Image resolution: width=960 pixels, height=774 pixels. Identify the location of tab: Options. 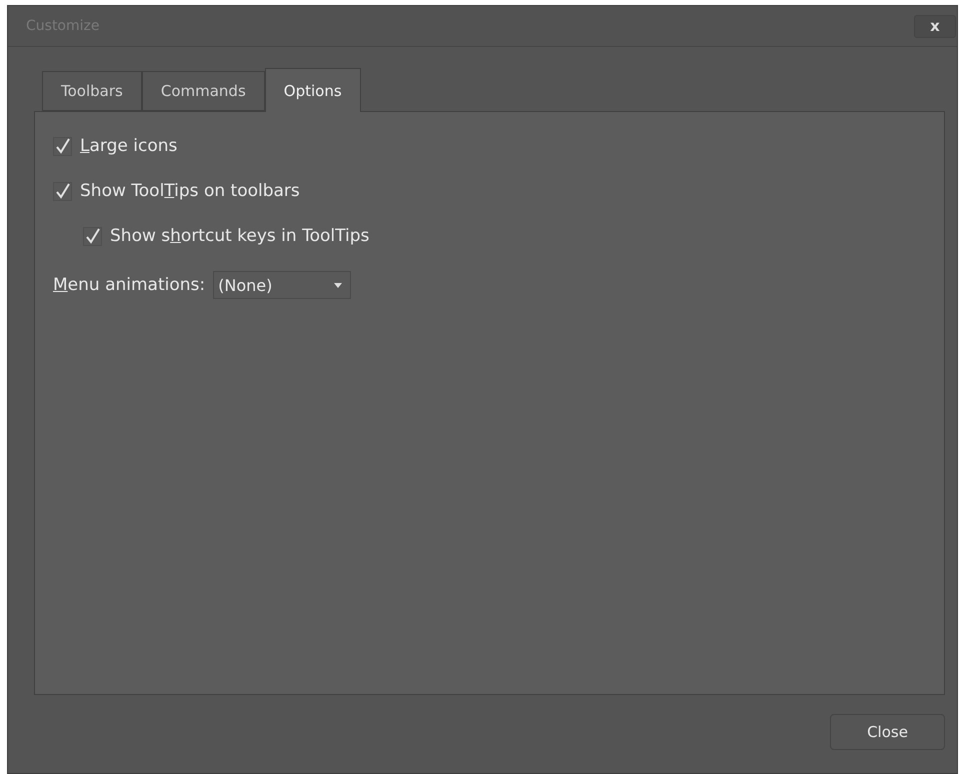
(312, 90).